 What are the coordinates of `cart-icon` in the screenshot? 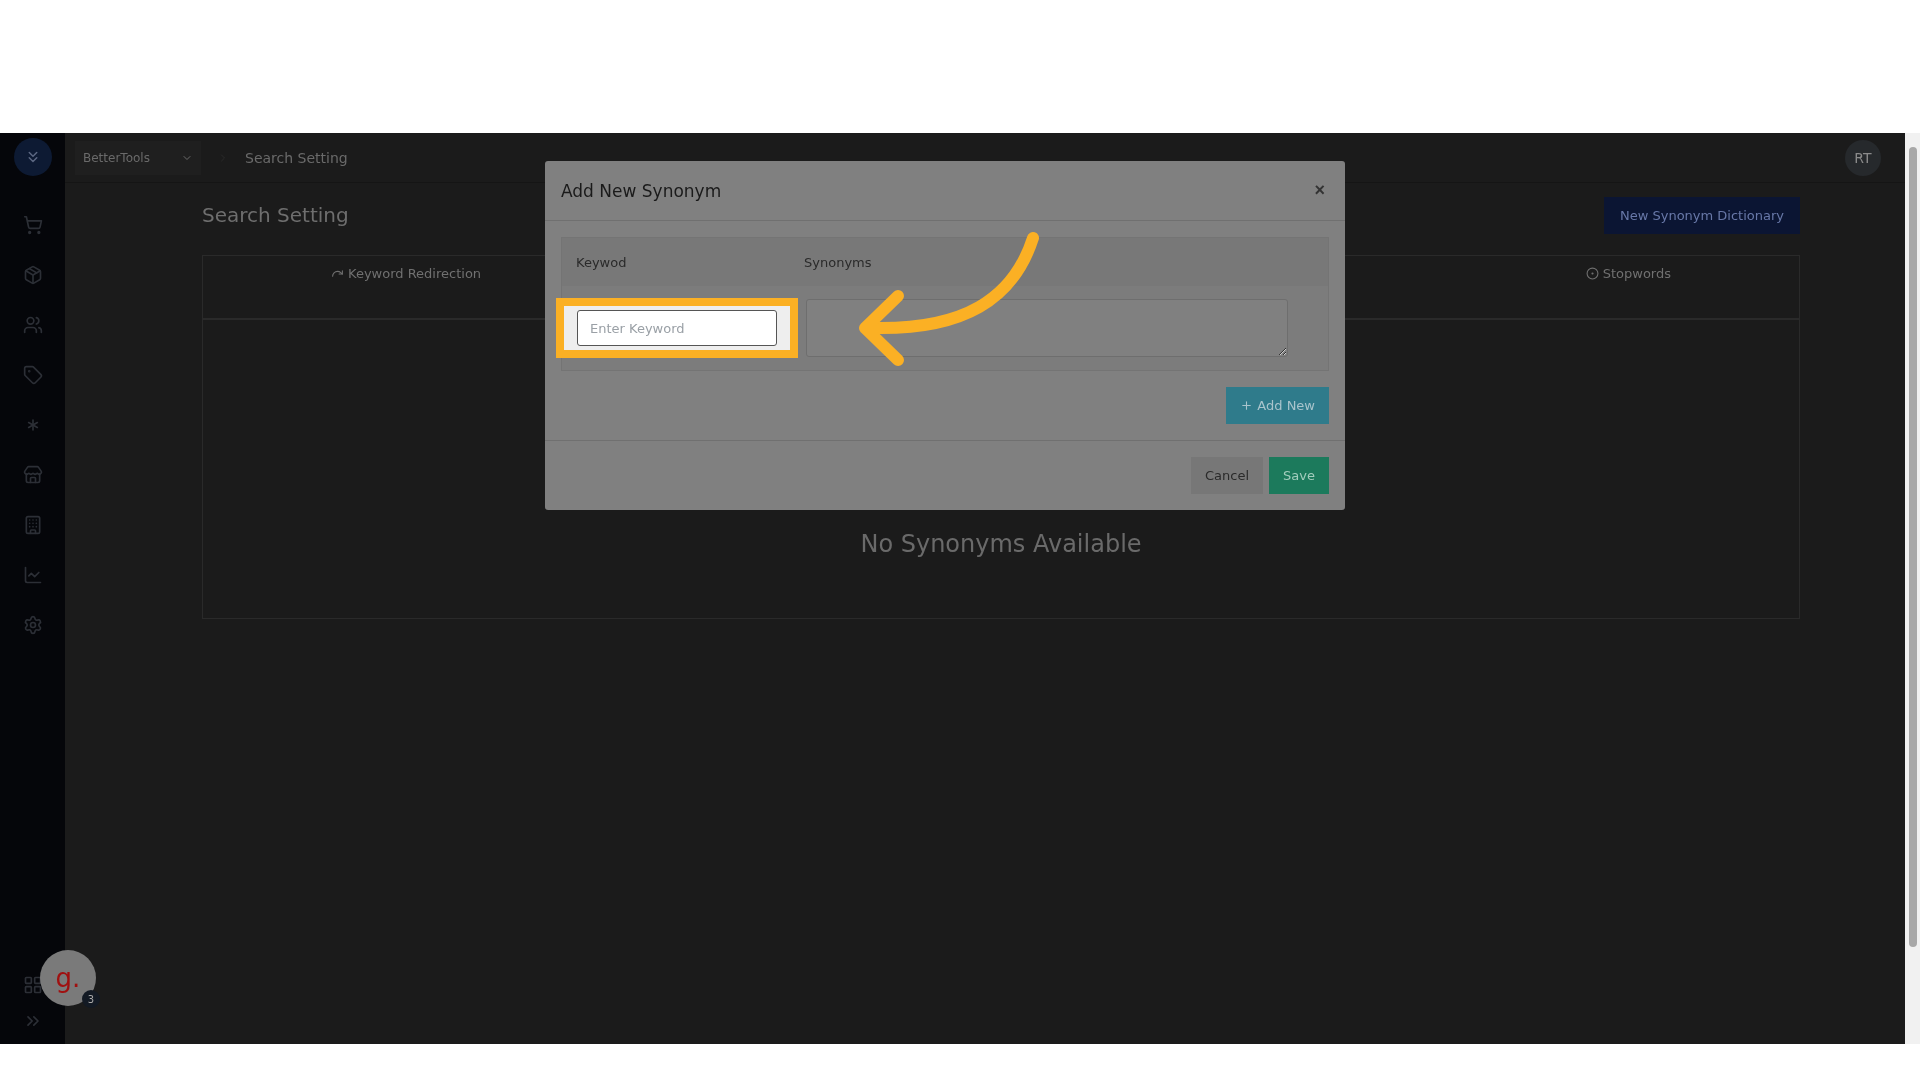 It's located at (32, 225).